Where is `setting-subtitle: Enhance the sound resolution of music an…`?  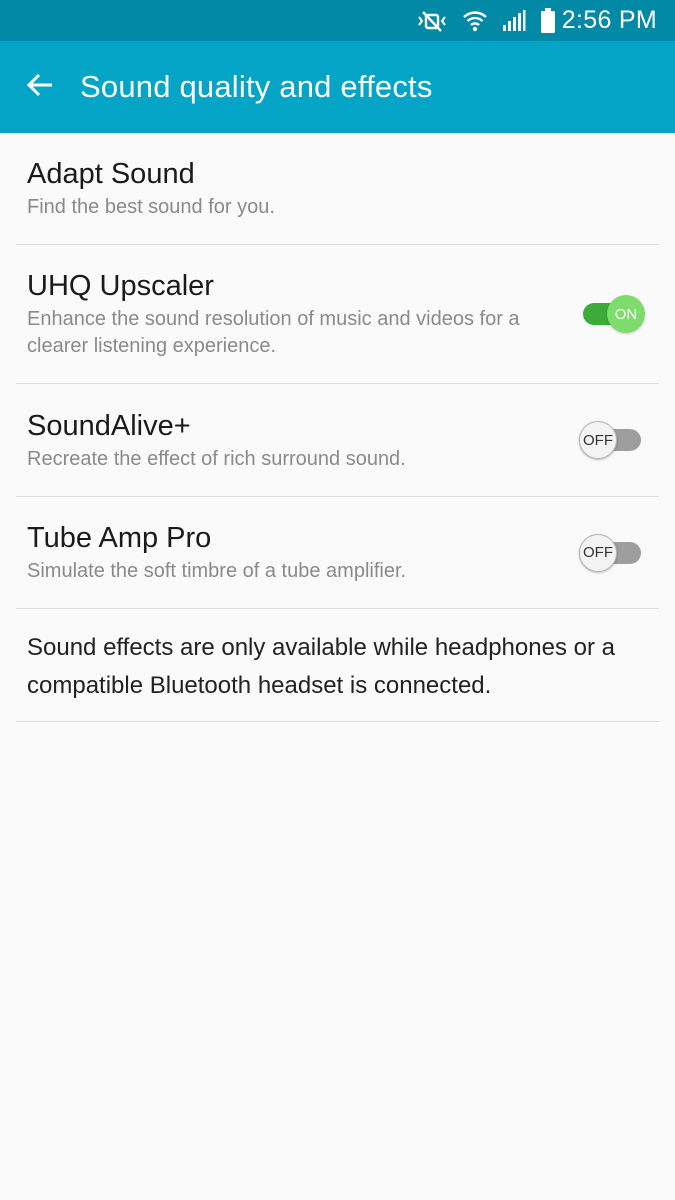 setting-subtitle: Enhance the sound resolution of music an… is located at coordinates (273, 332).